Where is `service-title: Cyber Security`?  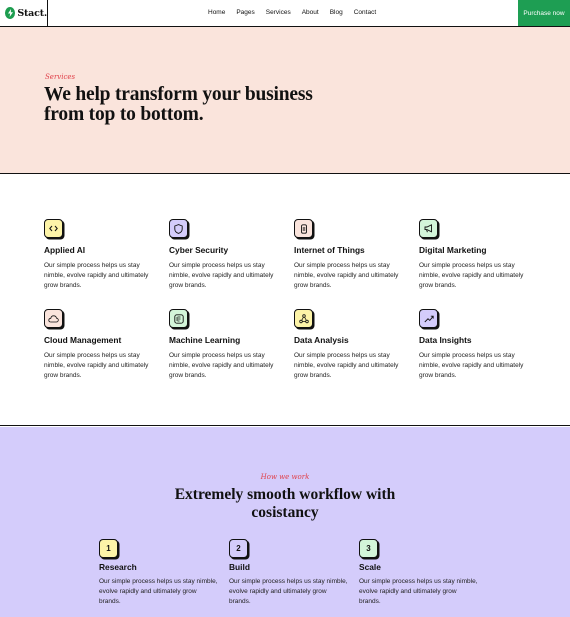
service-title: Cyber Security is located at coordinates (199, 250).